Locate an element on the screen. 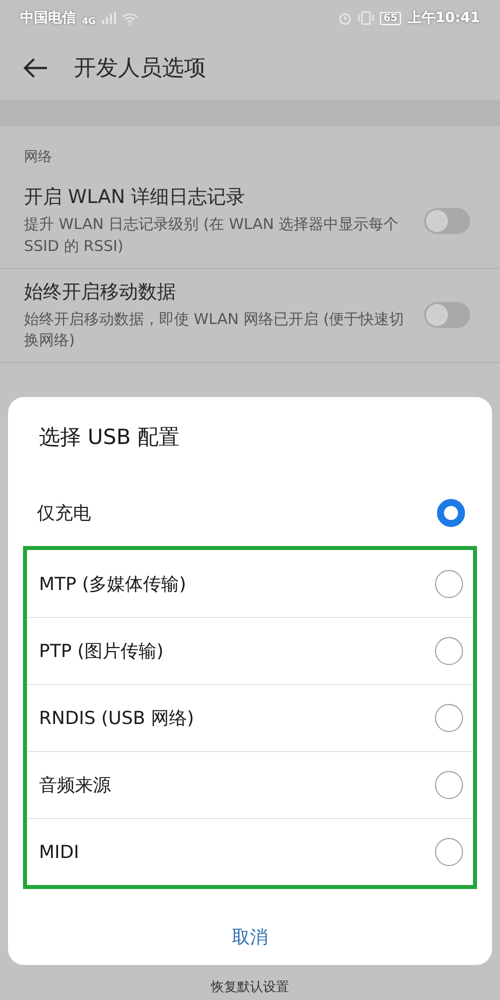 This screenshot has width=500, height=1000. option-row: MTP (多媒体传输) is located at coordinates (250, 583).